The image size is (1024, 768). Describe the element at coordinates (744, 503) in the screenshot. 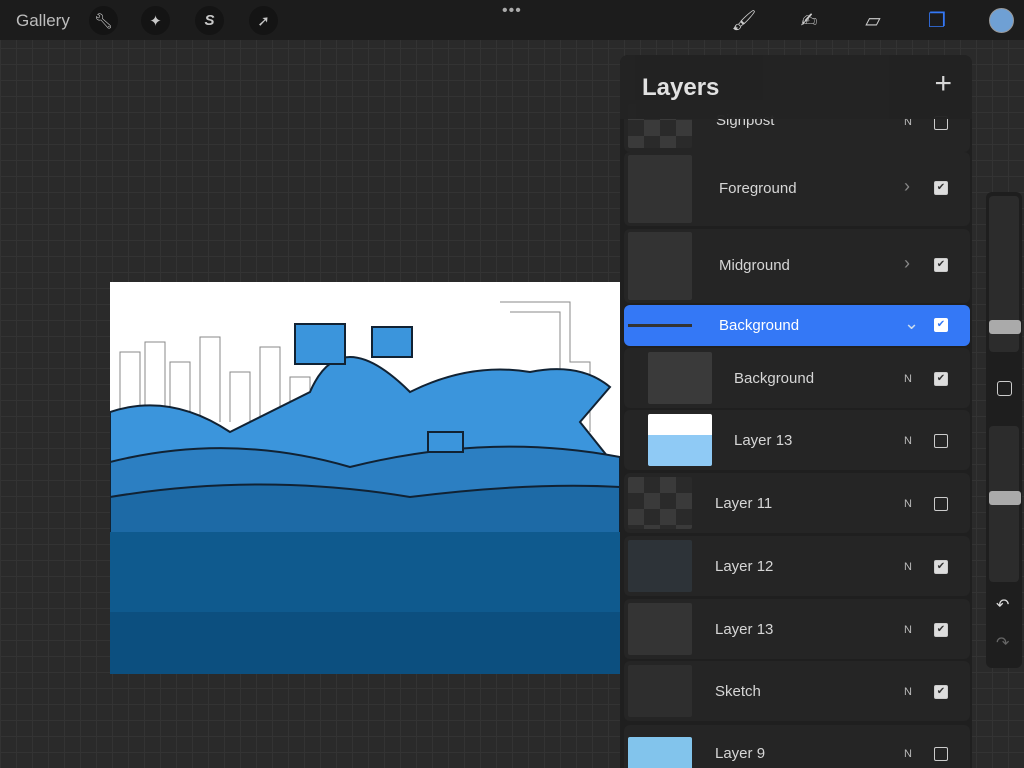

I see `layer-name: Layer 11` at that location.